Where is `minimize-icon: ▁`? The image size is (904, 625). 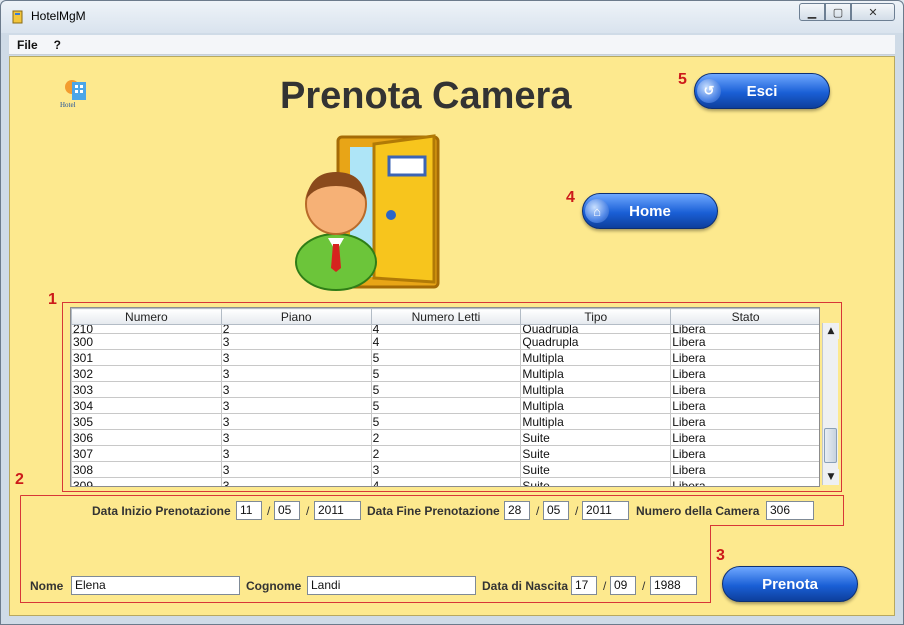 minimize-icon: ▁ is located at coordinates (812, 12).